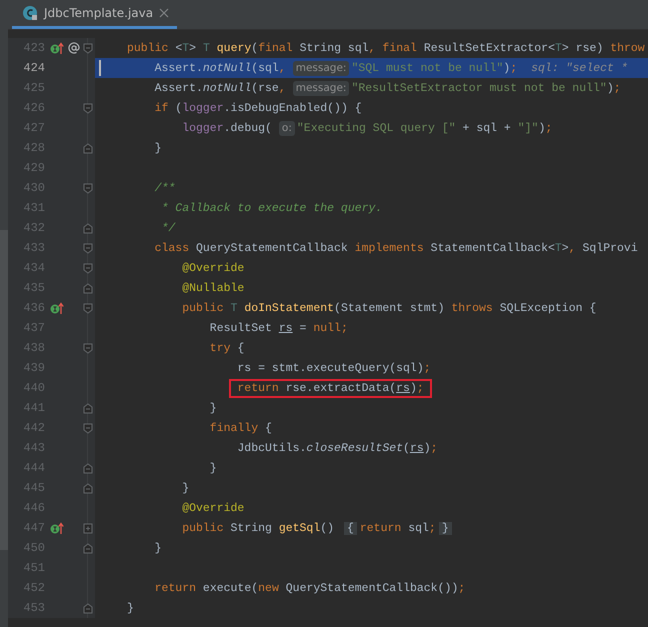 The height and width of the screenshot is (627, 648). Describe the element at coordinates (389, 248) in the screenshot. I see `keyword: implements` at that location.